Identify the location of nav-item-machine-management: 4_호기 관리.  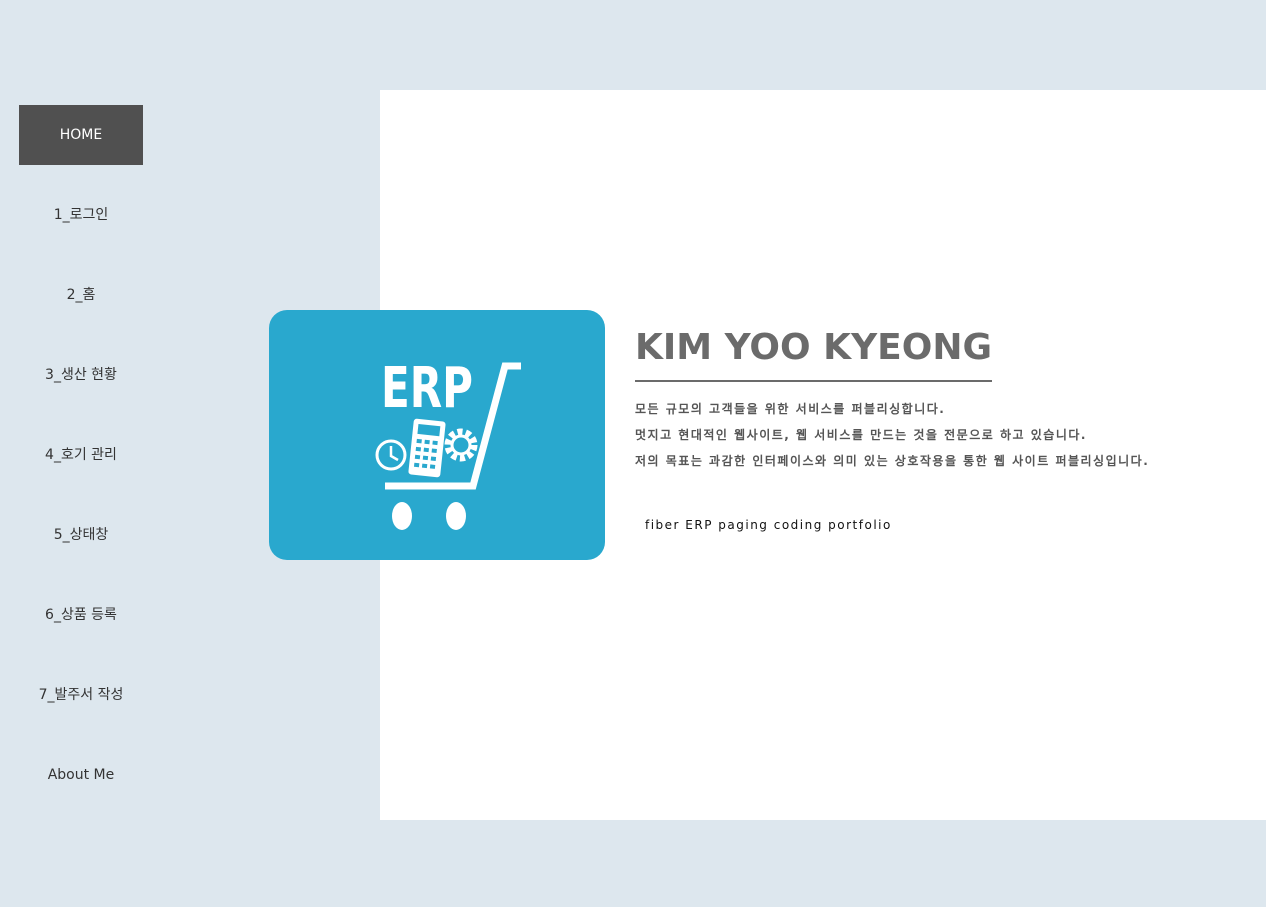
(81, 455).